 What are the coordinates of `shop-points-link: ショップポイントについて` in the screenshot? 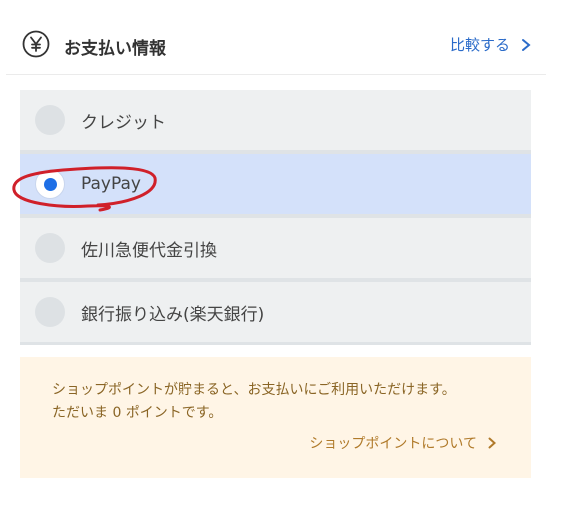 It's located at (403, 443).